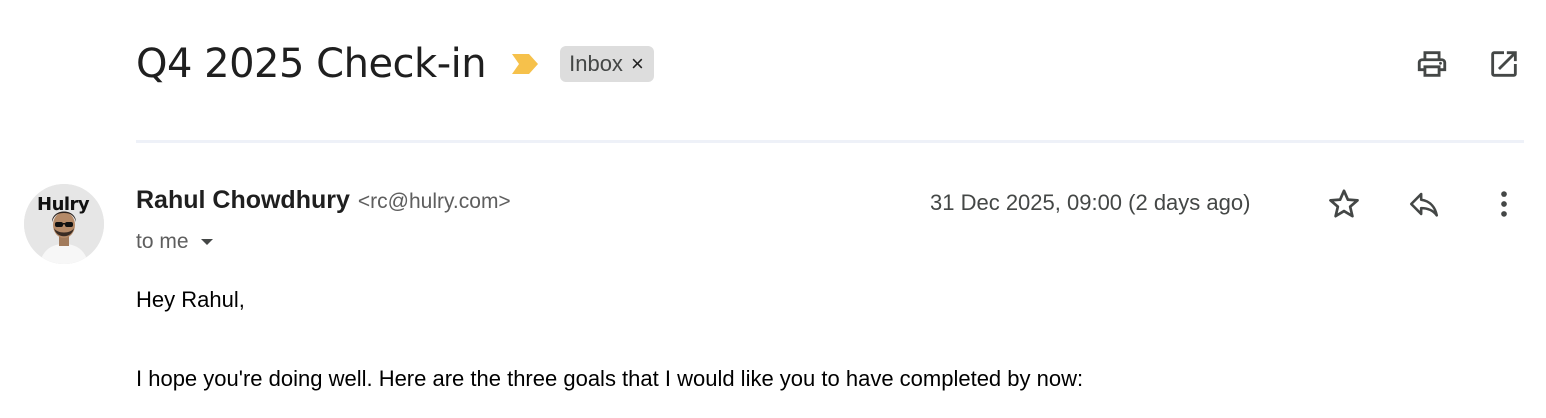 The image size is (1546, 418). I want to click on print-button, so click(1432, 64).